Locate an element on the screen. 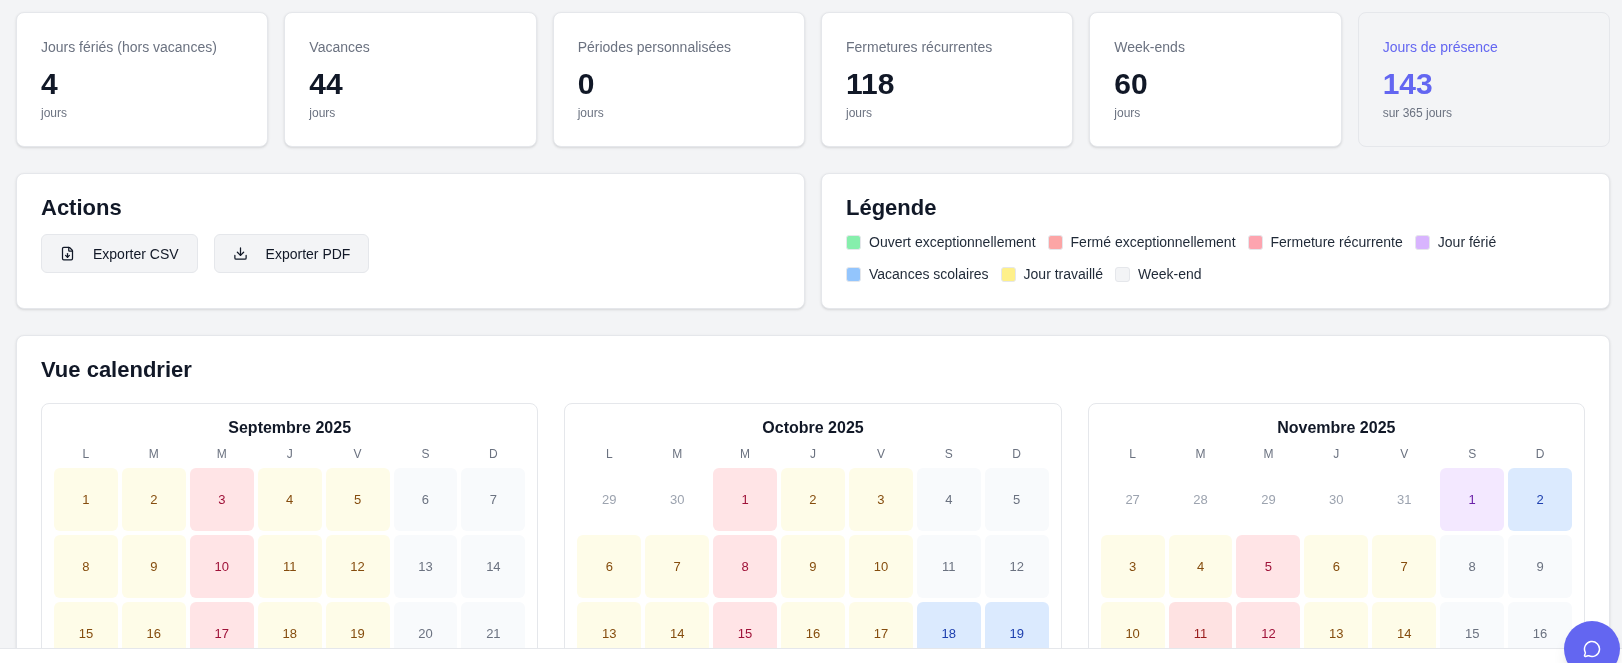  stat-label: Fermetures récurrentes is located at coordinates (920, 47).